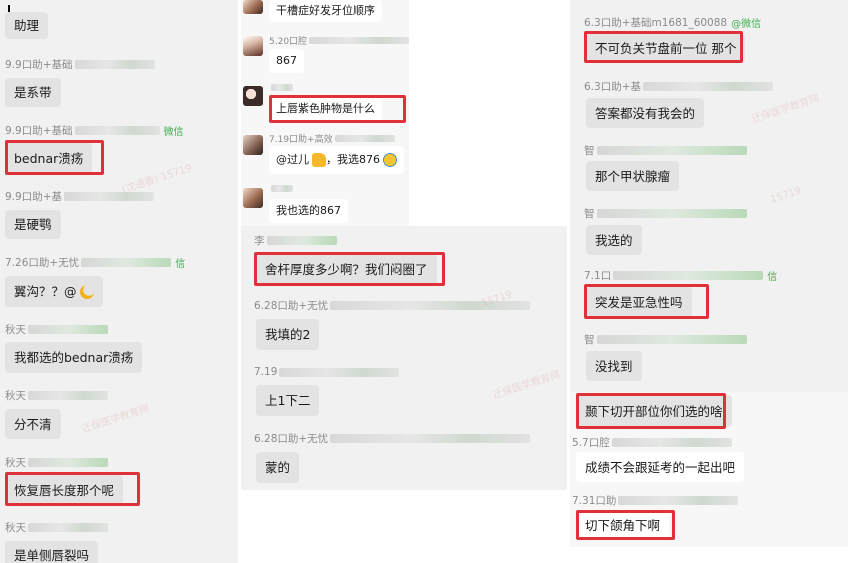  Describe the element at coordinates (33, 224) in the screenshot. I see `message-bubble: 是硬鹗` at that location.